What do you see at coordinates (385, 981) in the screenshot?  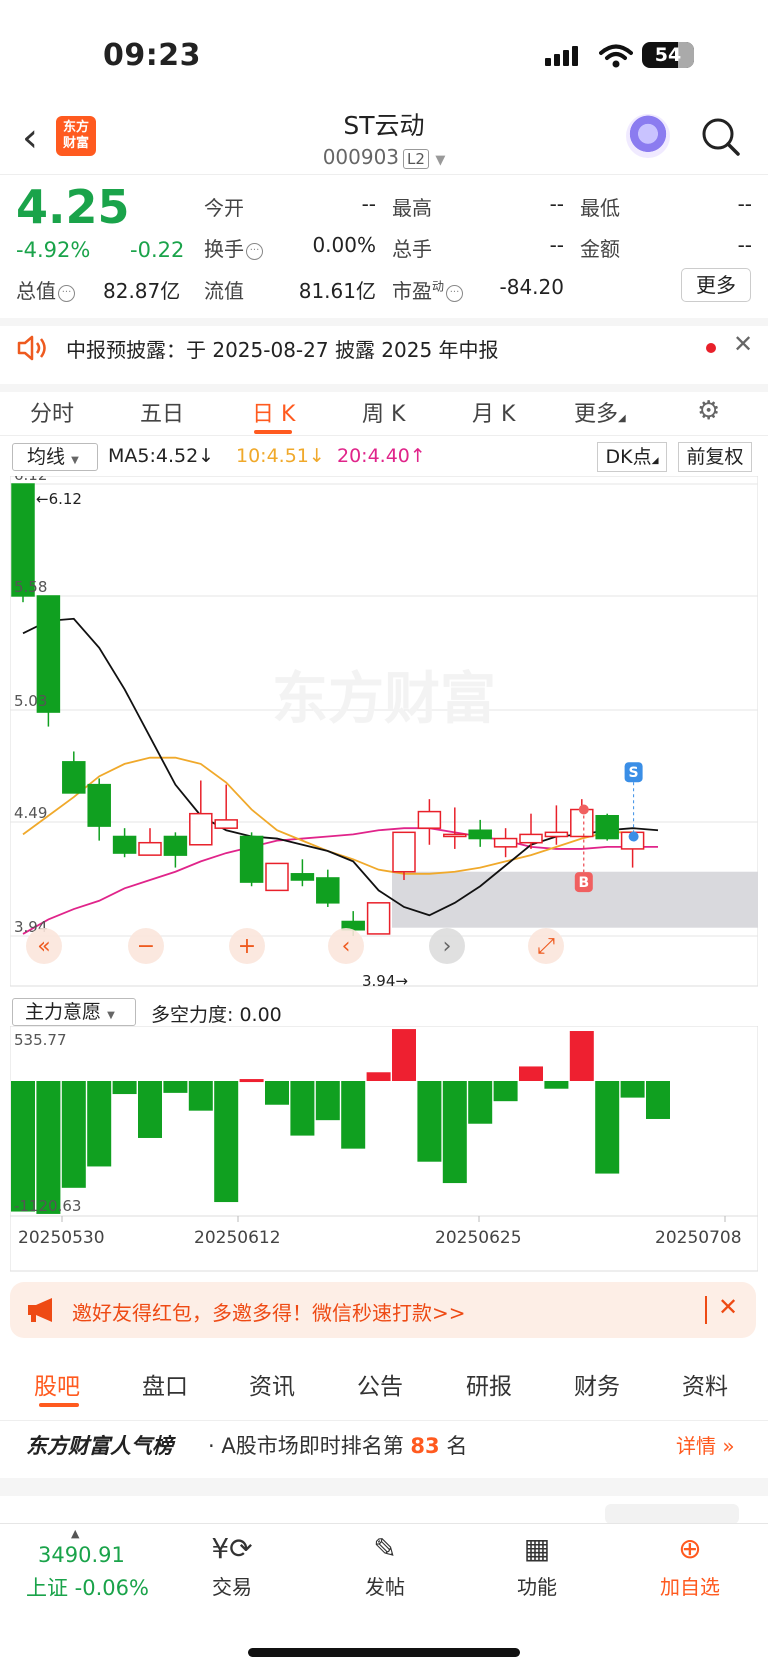 I see `min-price-label: 3.94→` at bounding box center [385, 981].